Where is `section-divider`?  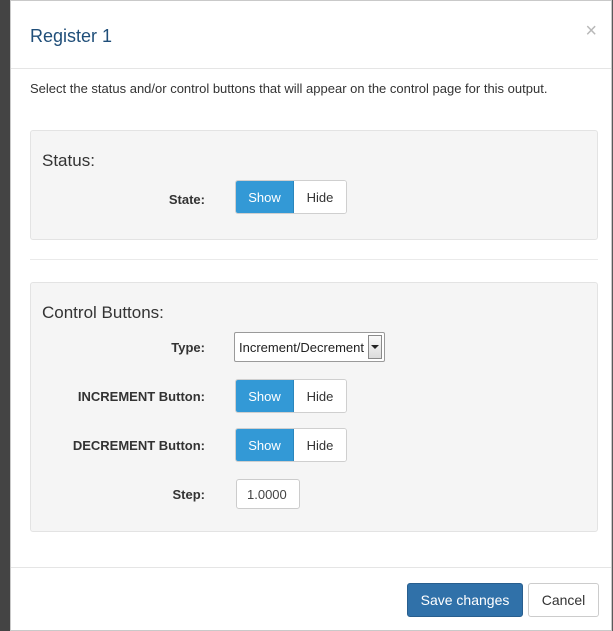 section-divider is located at coordinates (314, 259).